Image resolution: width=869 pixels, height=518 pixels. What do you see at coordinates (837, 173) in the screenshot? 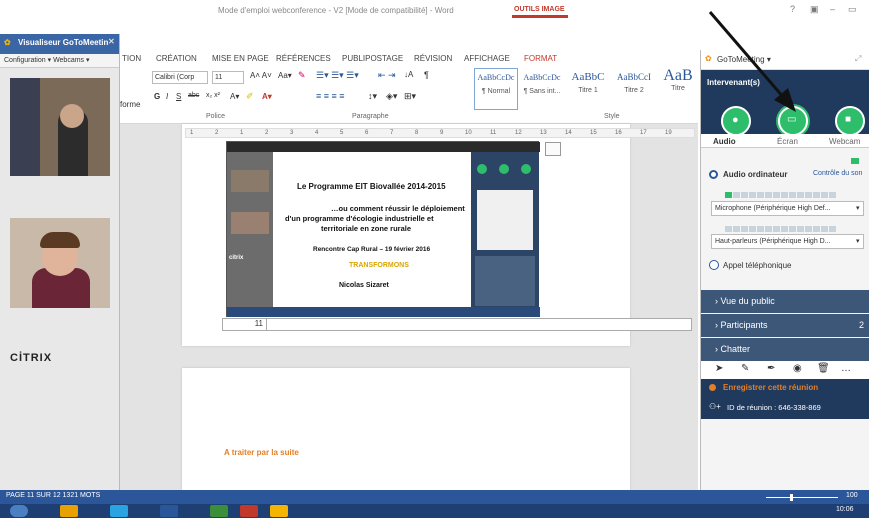
I see `sound-check-link: Contrôle du son` at bounding box center [837, 173].